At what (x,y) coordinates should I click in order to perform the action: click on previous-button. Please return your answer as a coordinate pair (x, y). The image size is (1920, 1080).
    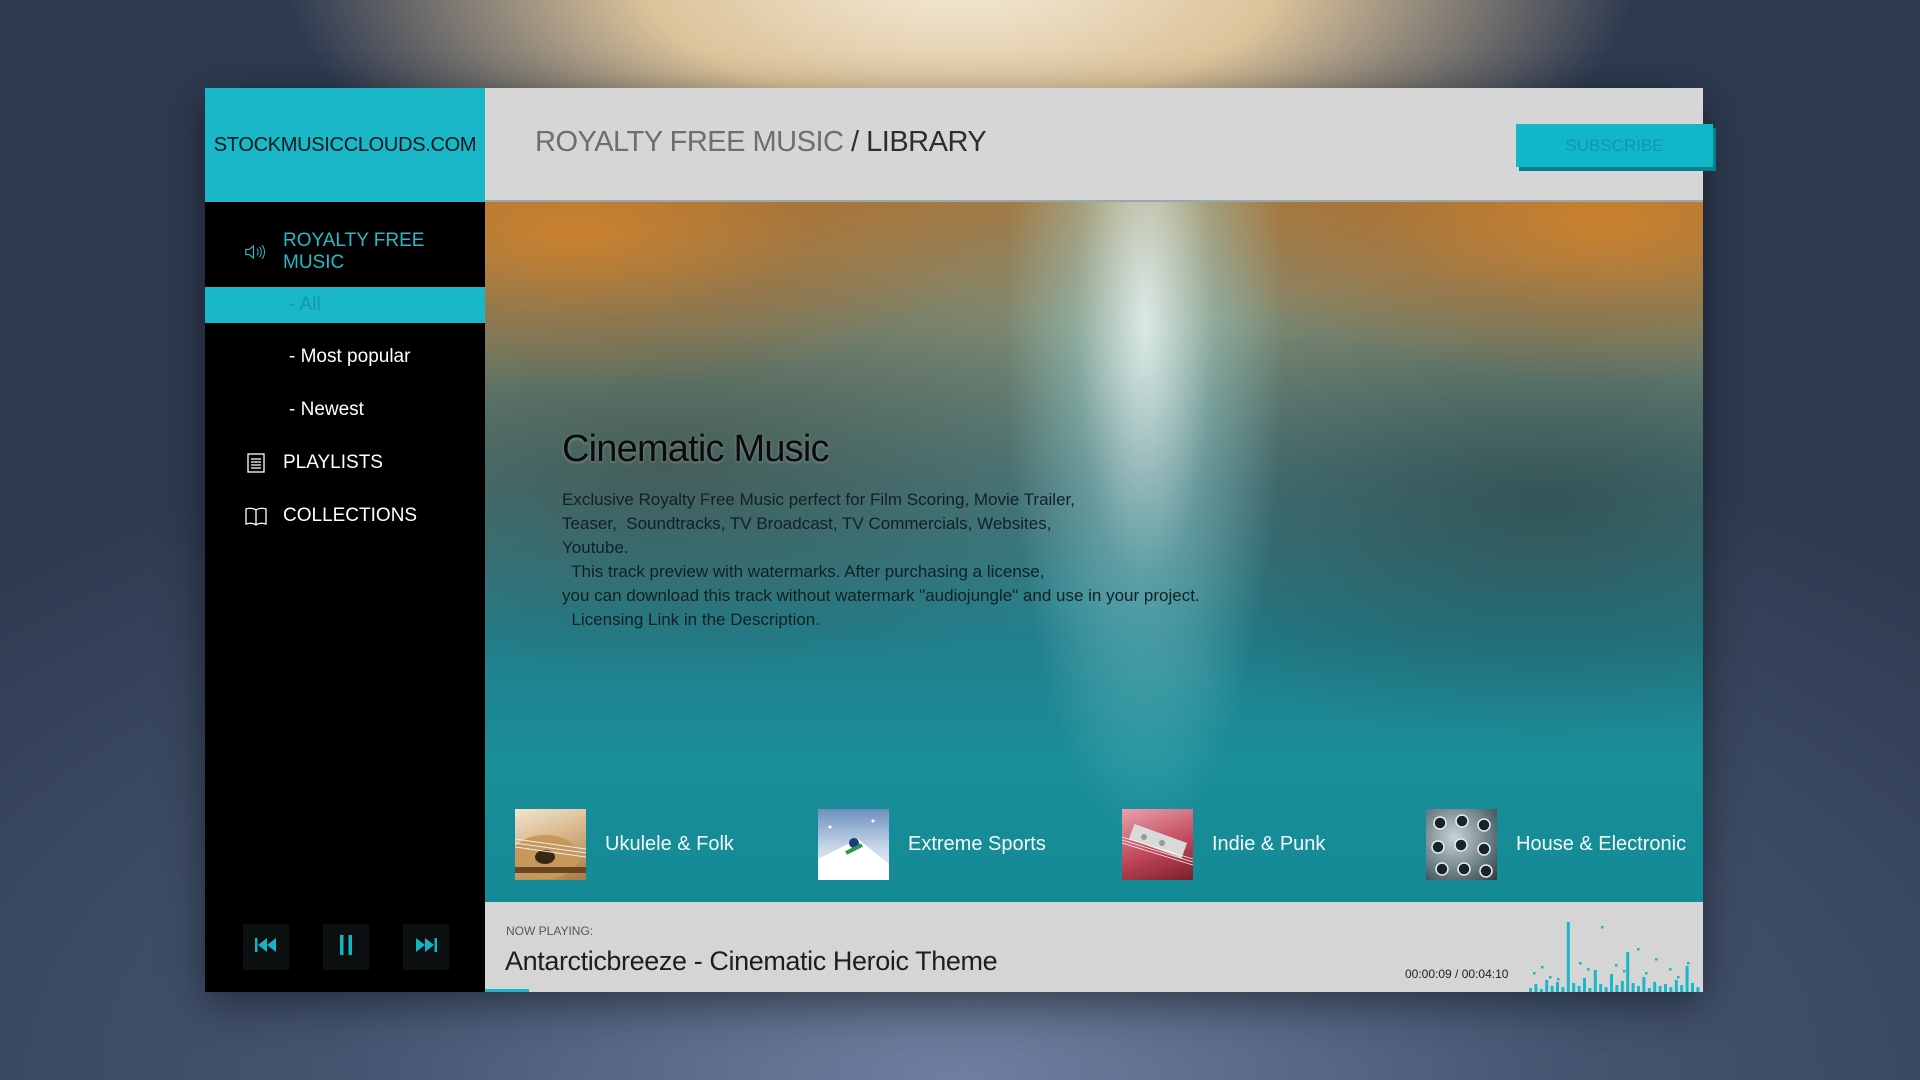
    Looking at the image, I should click on (266, 947).